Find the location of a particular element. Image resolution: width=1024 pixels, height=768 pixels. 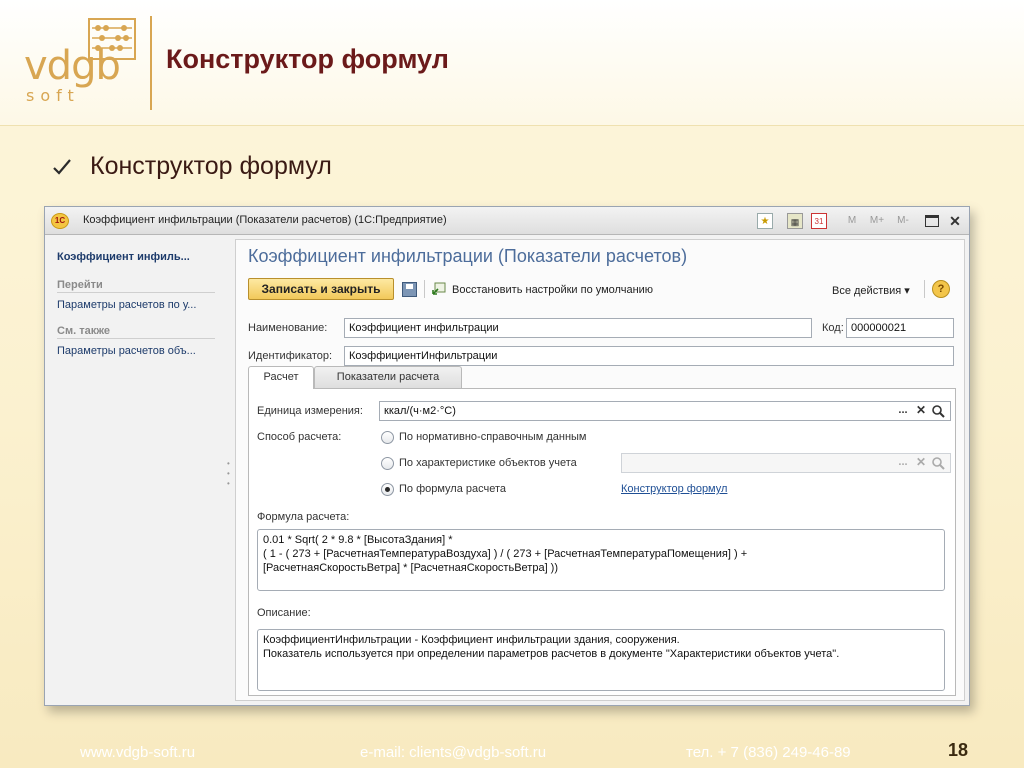

unit-search-icon is located at coordinates (938, 412).